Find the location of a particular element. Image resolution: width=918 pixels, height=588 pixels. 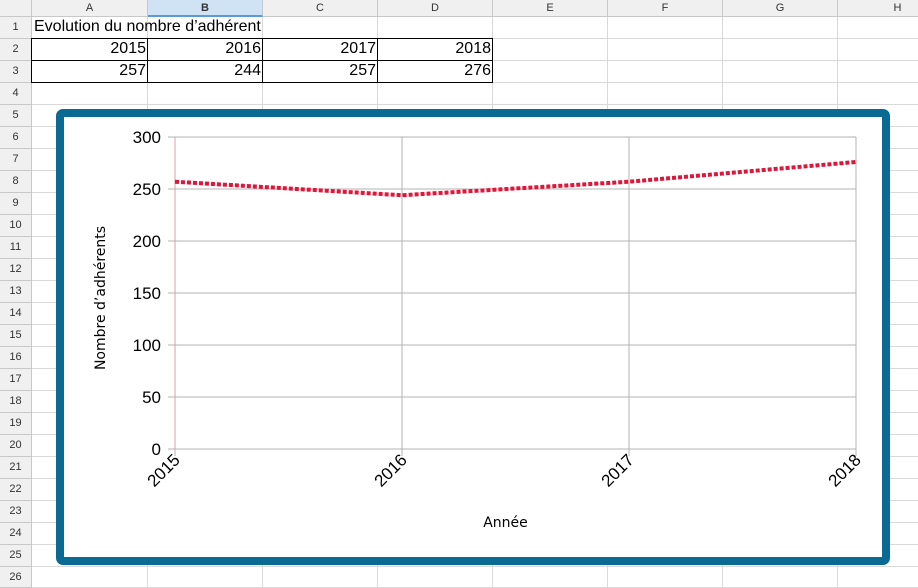

column-header-d: D is located at coordinates (435, 8).